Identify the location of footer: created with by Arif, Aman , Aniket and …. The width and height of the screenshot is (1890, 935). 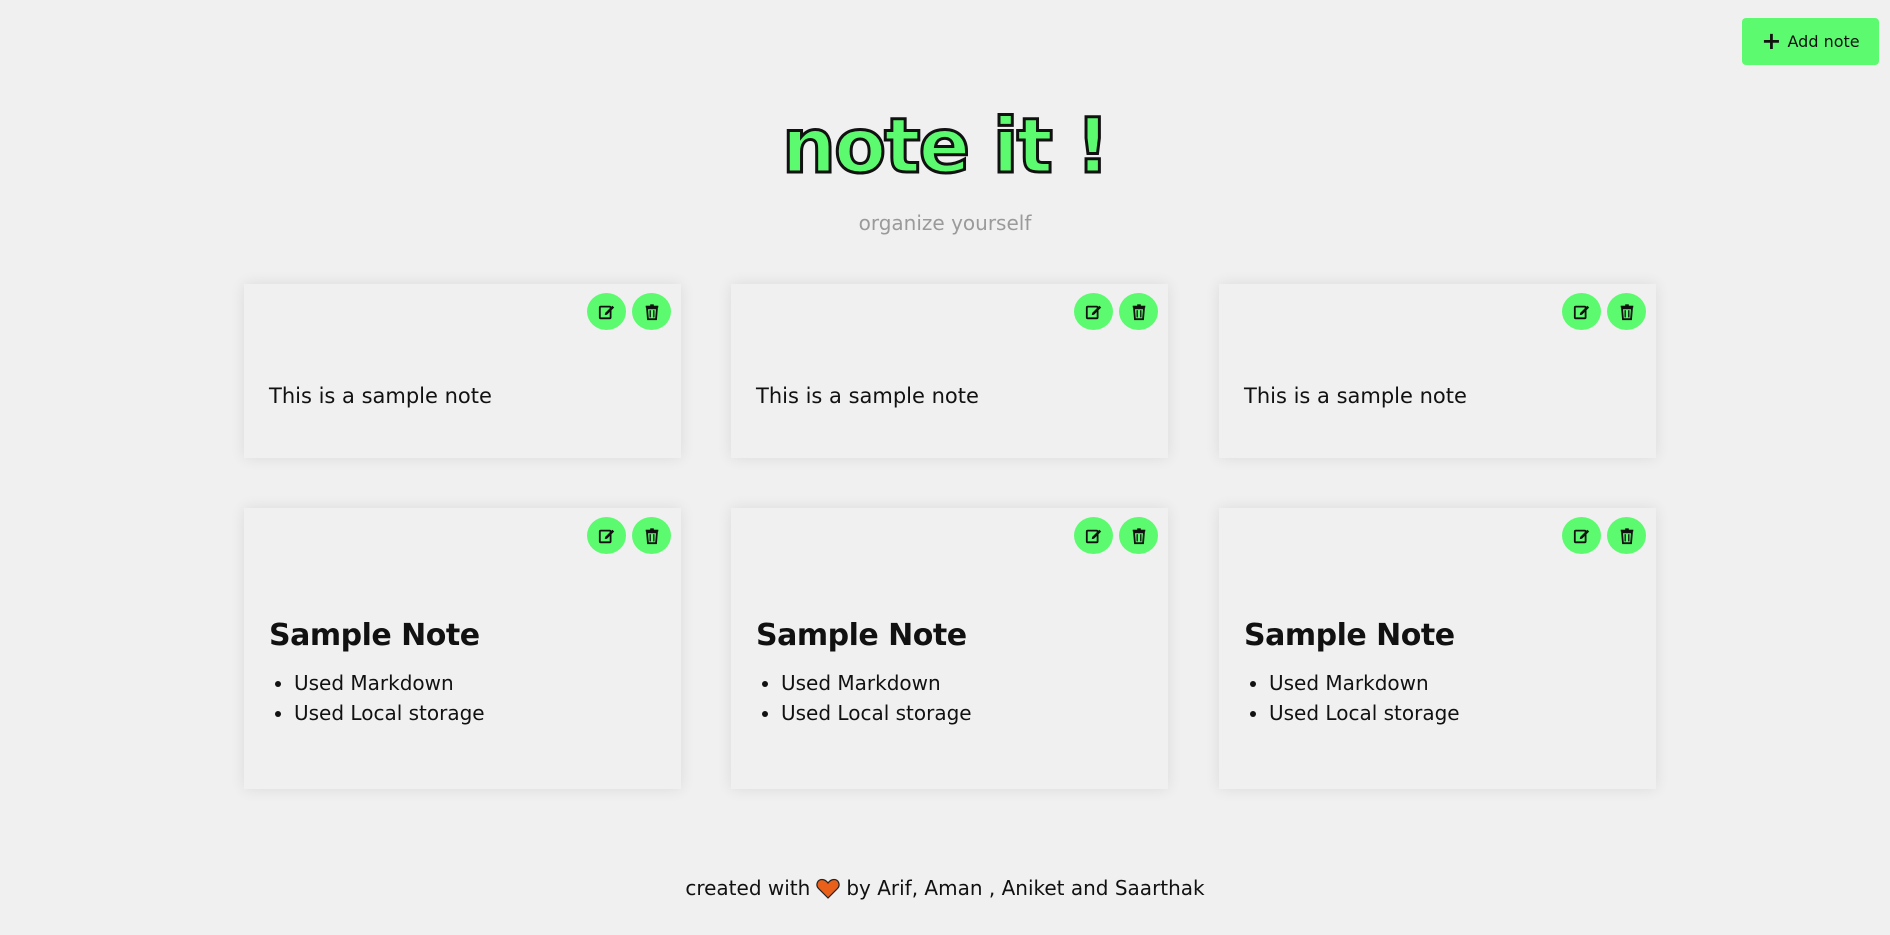
(945, 888).